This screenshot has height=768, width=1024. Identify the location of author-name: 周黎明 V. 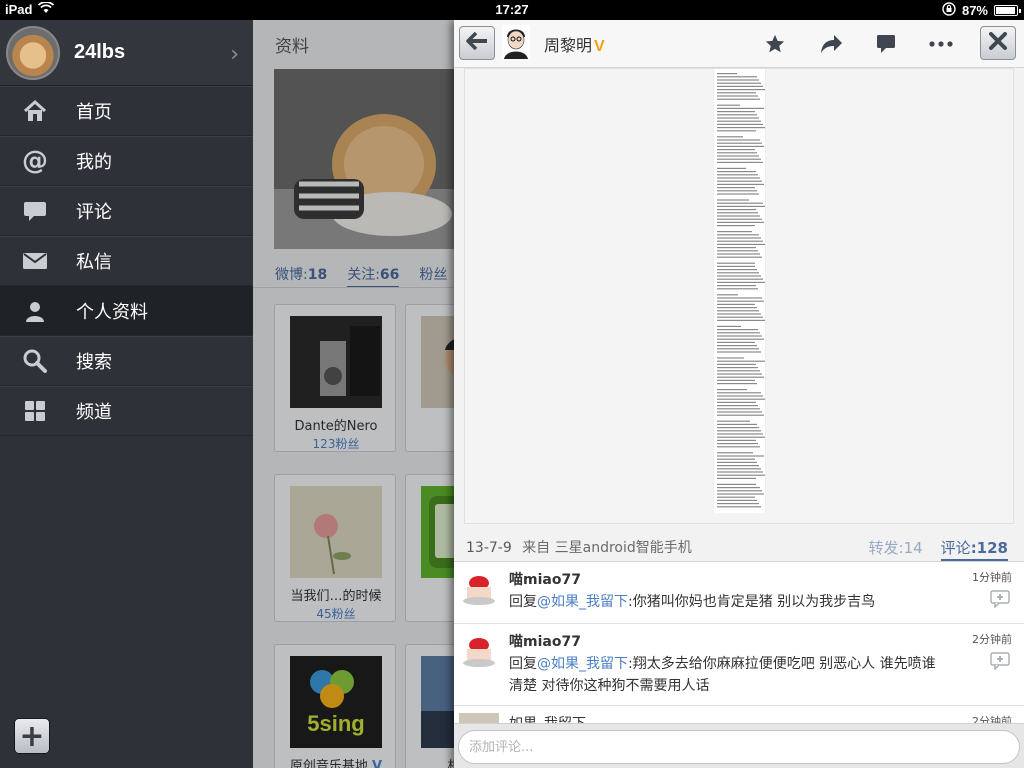
(574, 44).